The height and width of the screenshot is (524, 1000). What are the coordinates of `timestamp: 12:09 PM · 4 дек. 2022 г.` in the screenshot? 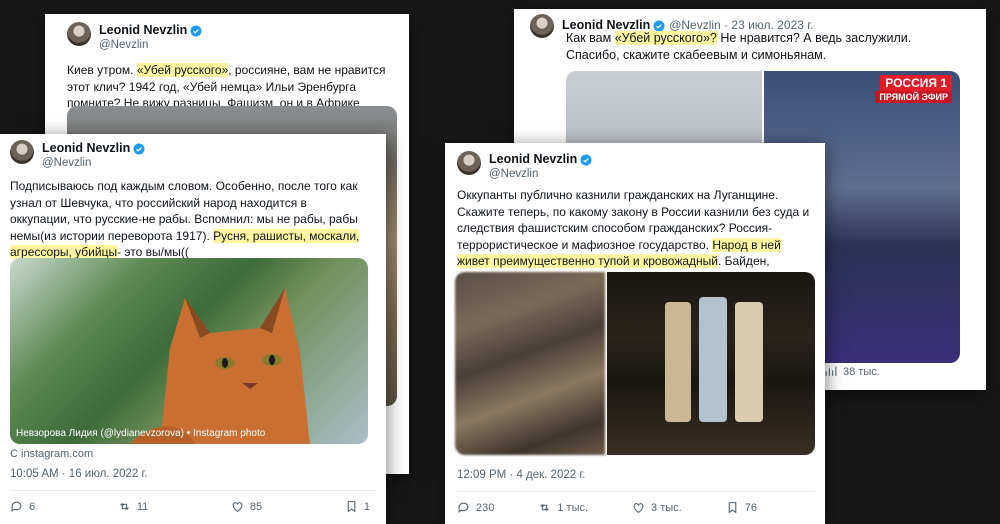 It's located at (521, 475).